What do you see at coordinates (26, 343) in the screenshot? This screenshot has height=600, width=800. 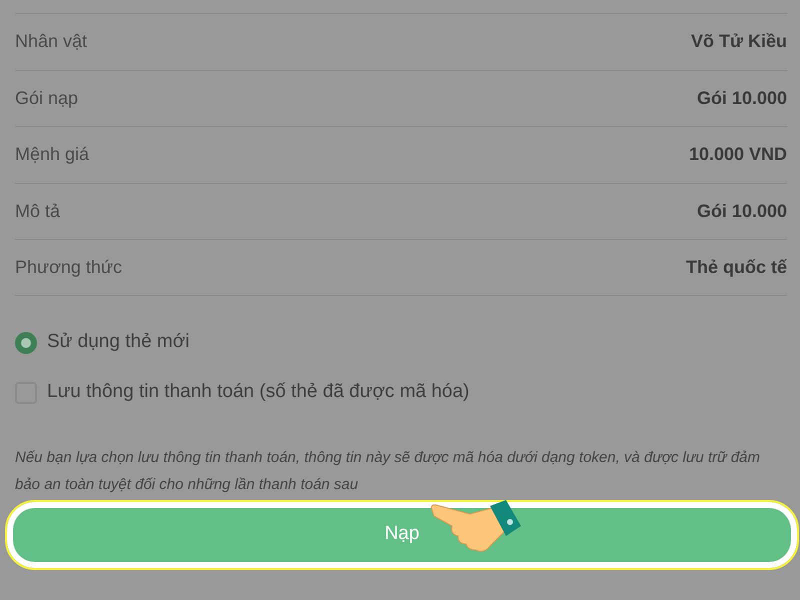 I see `radio-button` at bounding box center [26, 343].